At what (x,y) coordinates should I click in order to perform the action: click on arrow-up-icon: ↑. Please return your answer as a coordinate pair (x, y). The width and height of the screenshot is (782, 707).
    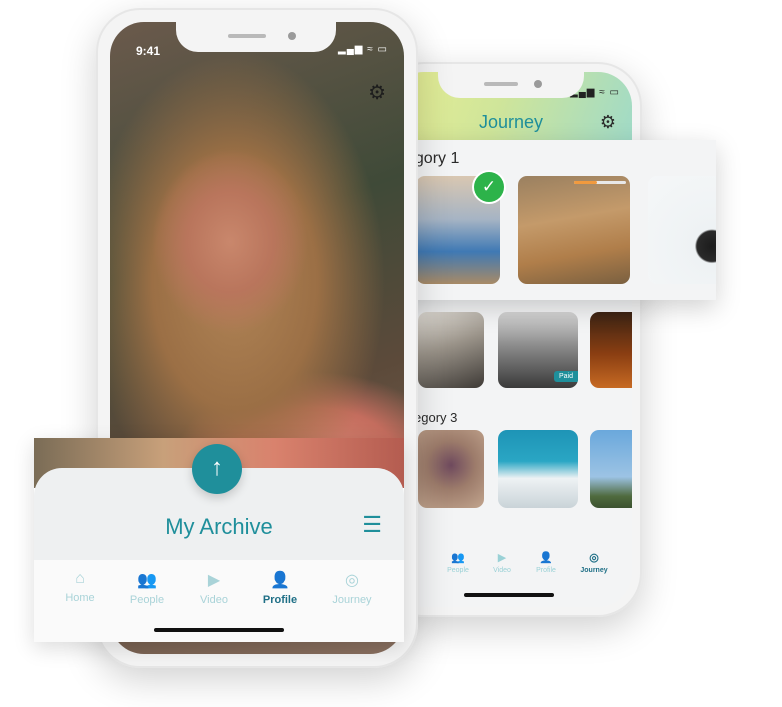
    Looking at the image, I should click on (217, 467).